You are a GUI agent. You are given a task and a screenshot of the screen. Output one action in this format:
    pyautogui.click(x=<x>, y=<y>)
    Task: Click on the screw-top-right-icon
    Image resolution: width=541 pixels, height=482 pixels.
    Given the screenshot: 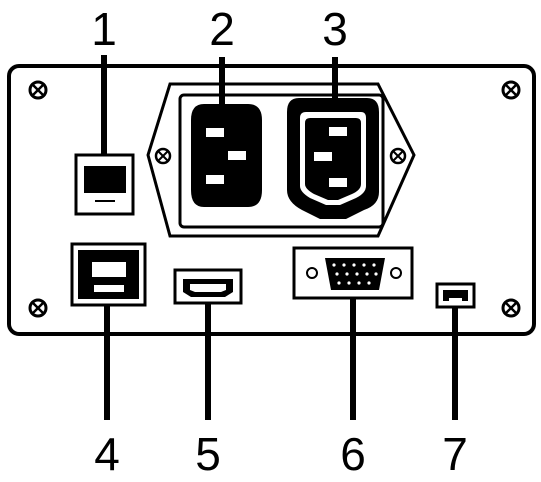 What is the action you would take?
    pyautogui.click(x=511, y=90)
    